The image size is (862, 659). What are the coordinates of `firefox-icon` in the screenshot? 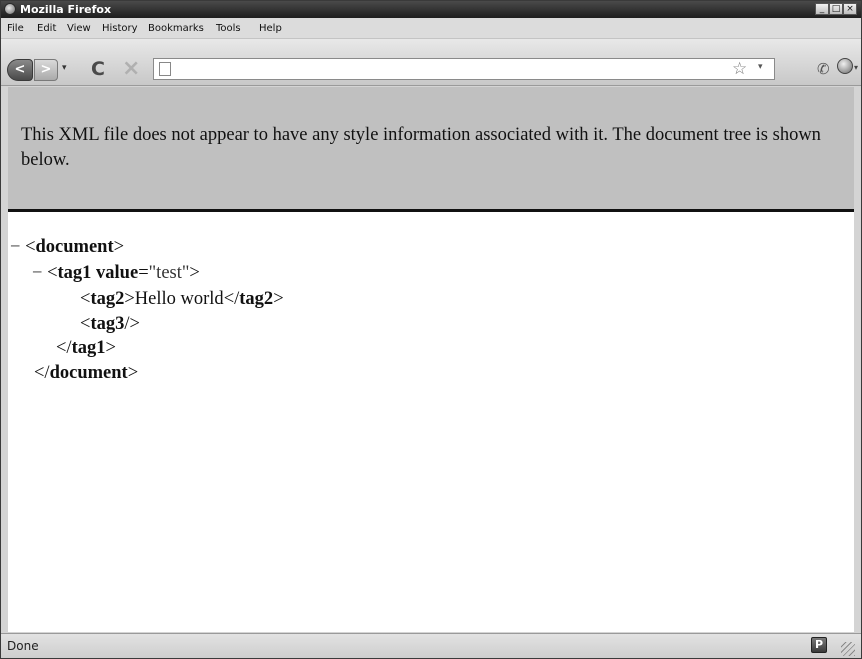 It's located at (10, 9).